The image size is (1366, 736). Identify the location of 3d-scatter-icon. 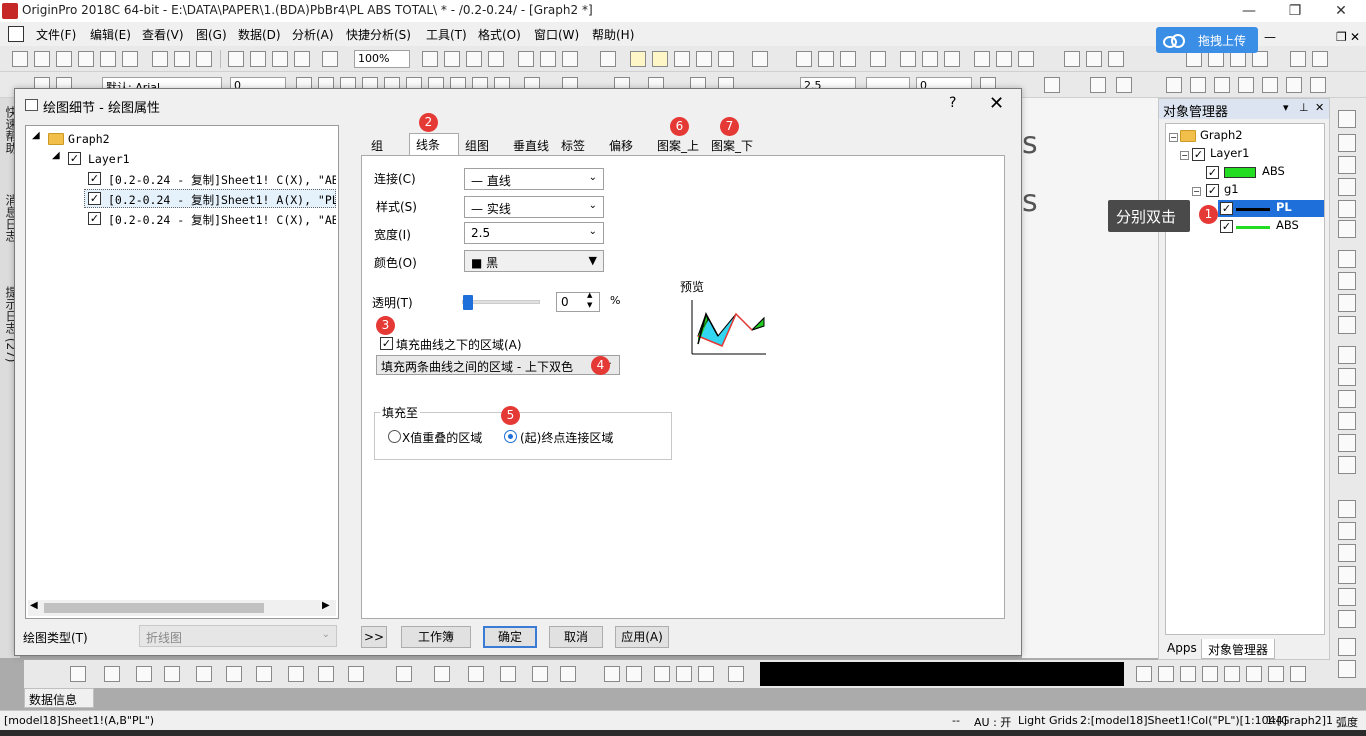
(476, 674).